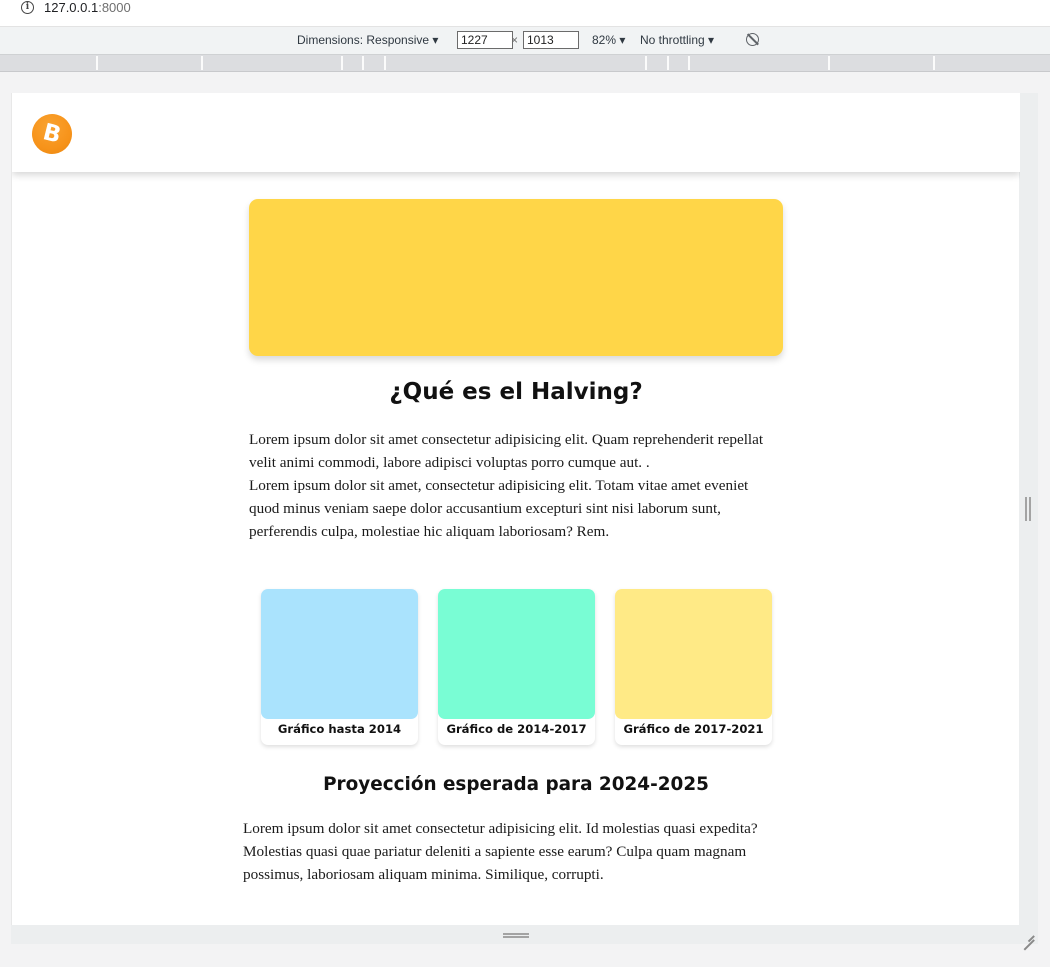 The height and width of the screenshot is (967, 1050). I want to click on zoom-dropdown: 82% ▾, so click(608, 40).